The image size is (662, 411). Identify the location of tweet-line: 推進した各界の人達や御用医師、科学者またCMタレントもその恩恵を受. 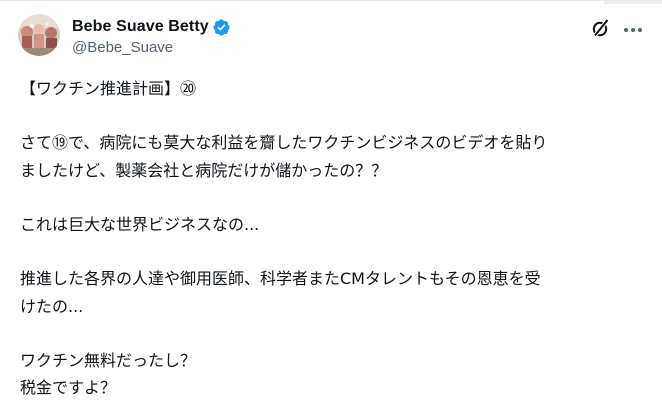
(280, 279).